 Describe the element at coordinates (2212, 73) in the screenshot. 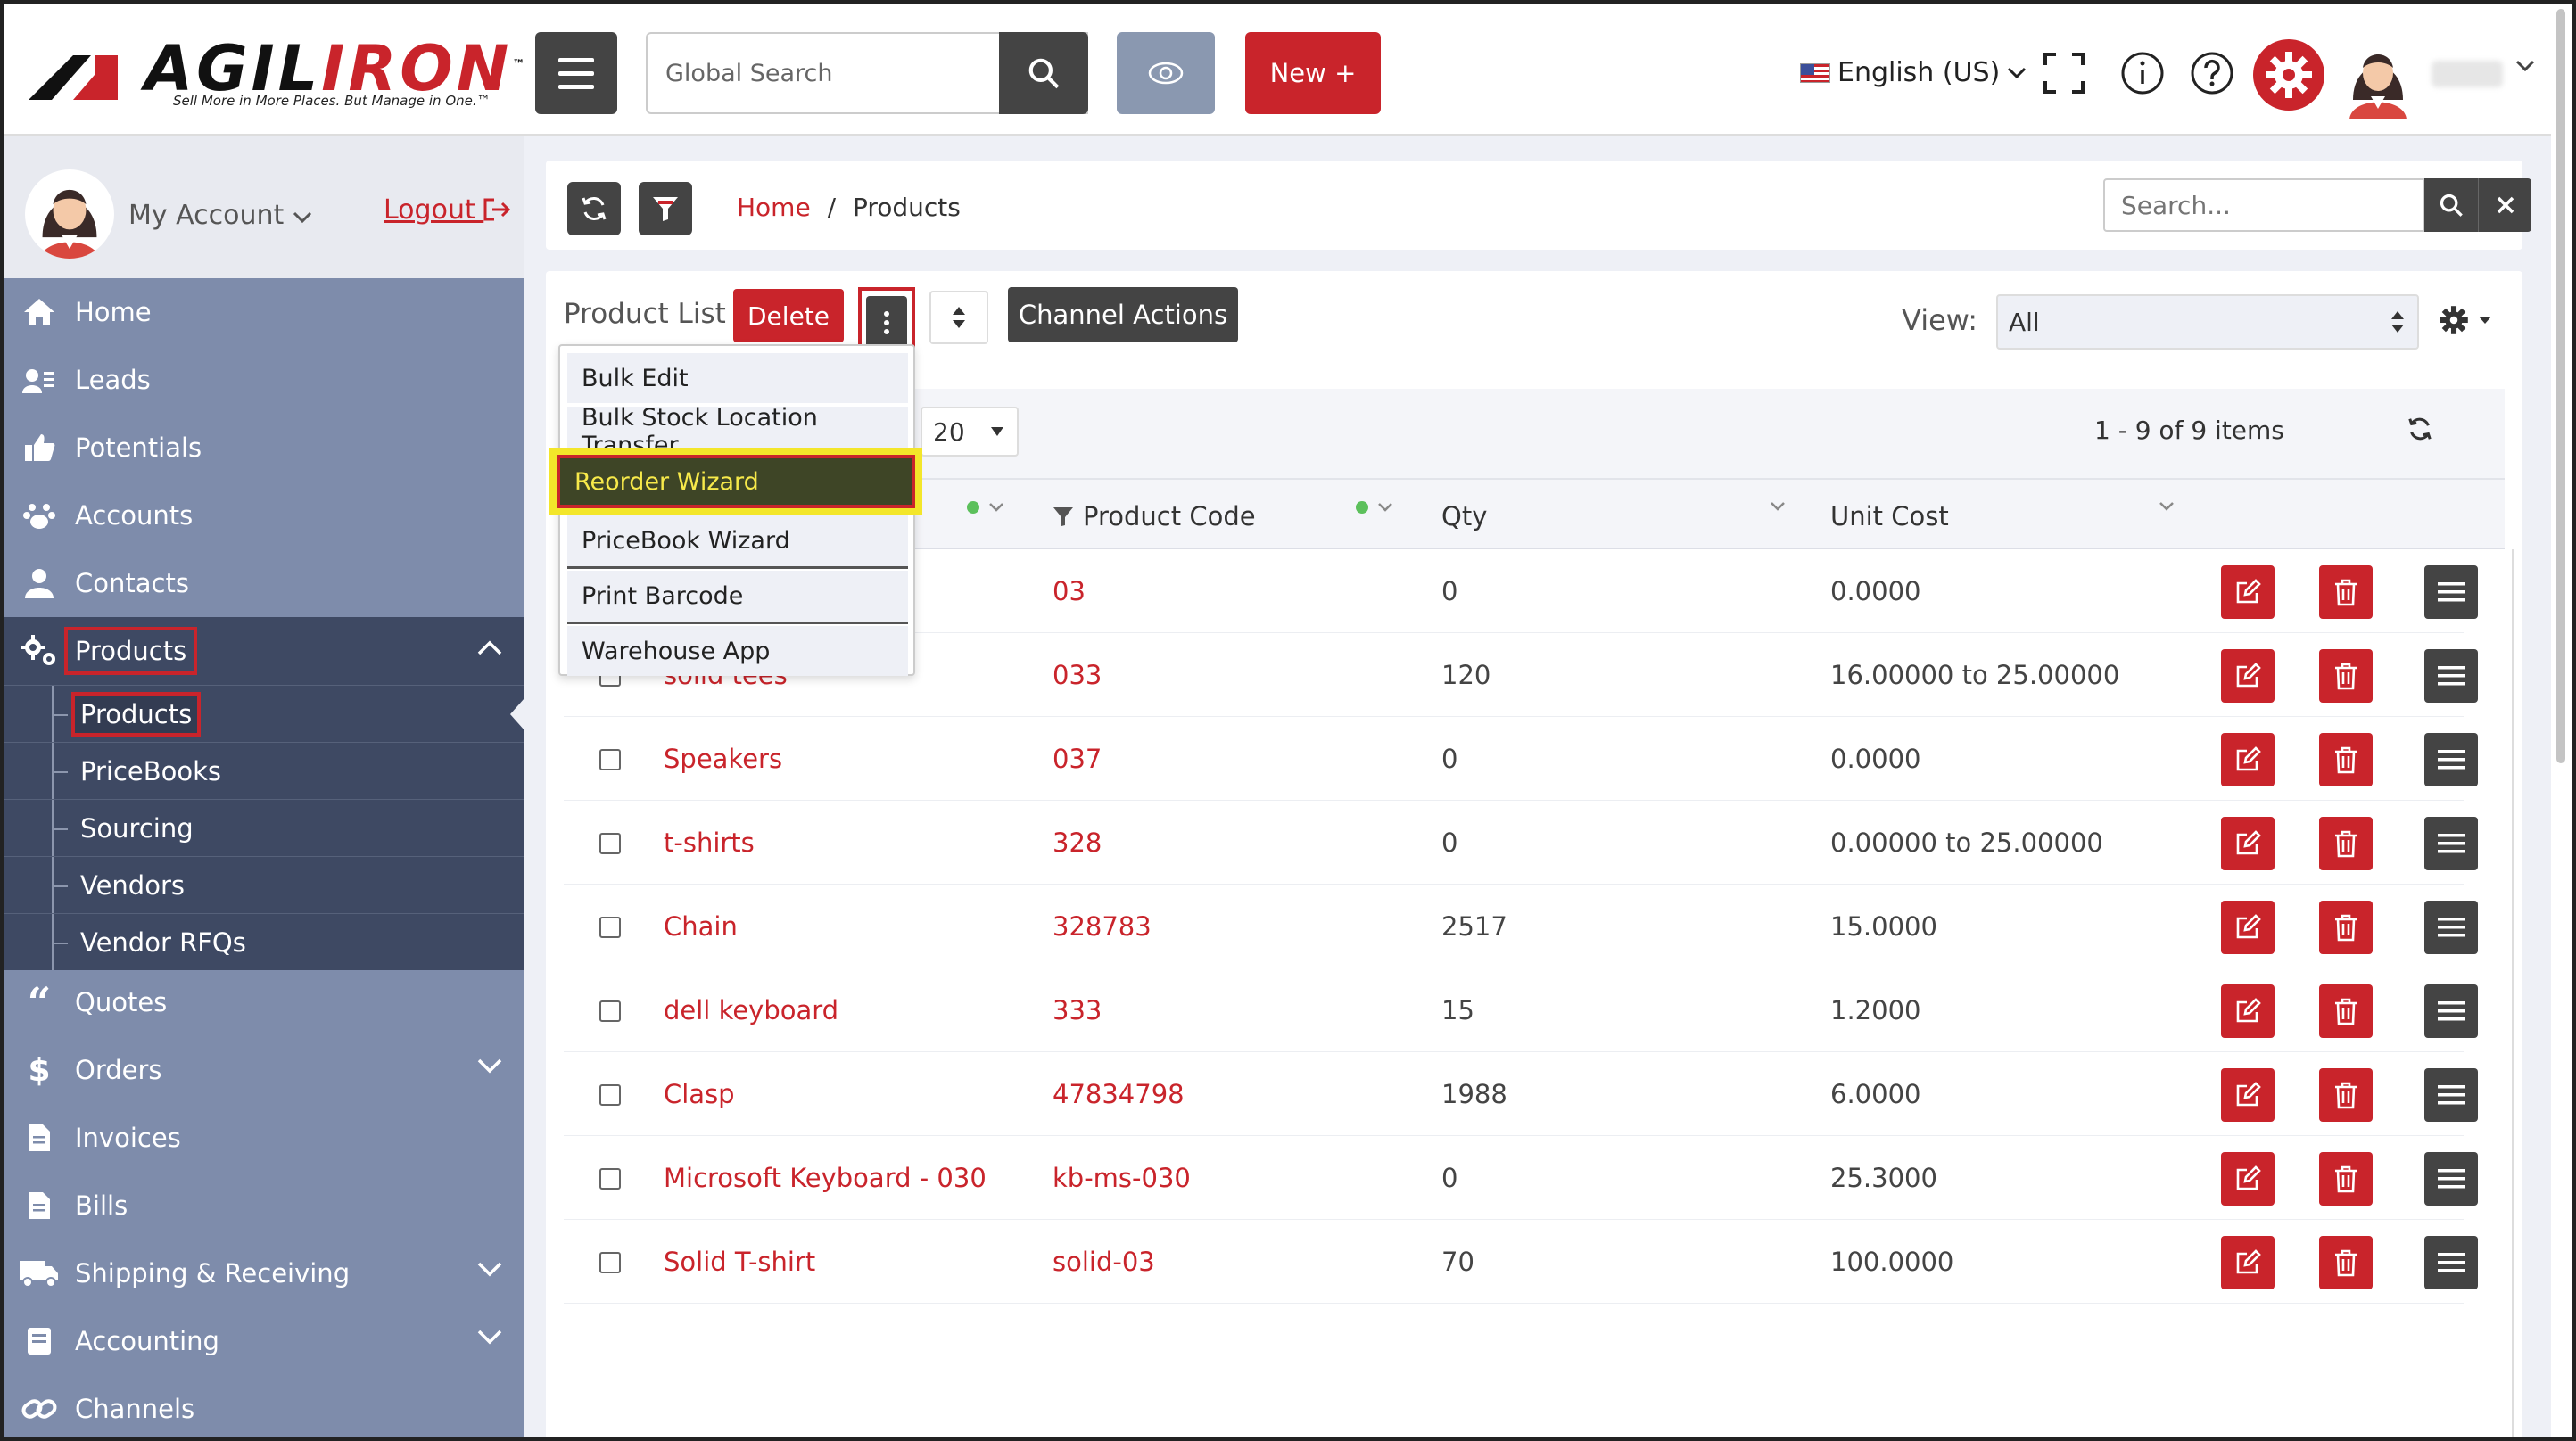

I see `help-button` at that location.